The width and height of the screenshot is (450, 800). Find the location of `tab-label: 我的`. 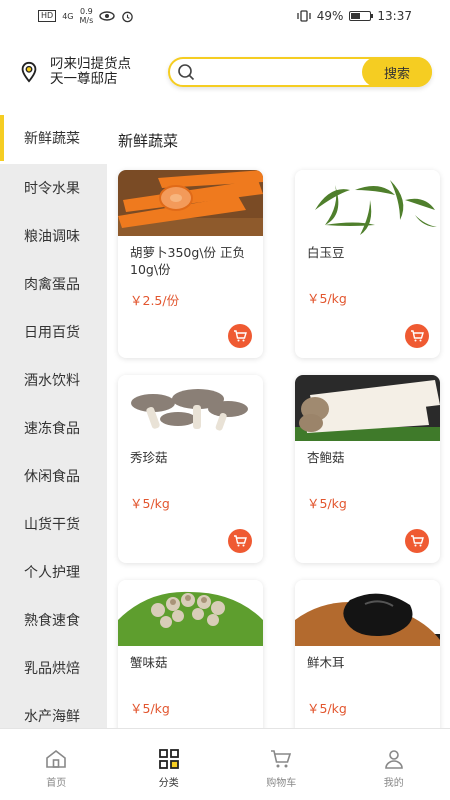

tab-label: 我的 is located at coordinates (393, 783).